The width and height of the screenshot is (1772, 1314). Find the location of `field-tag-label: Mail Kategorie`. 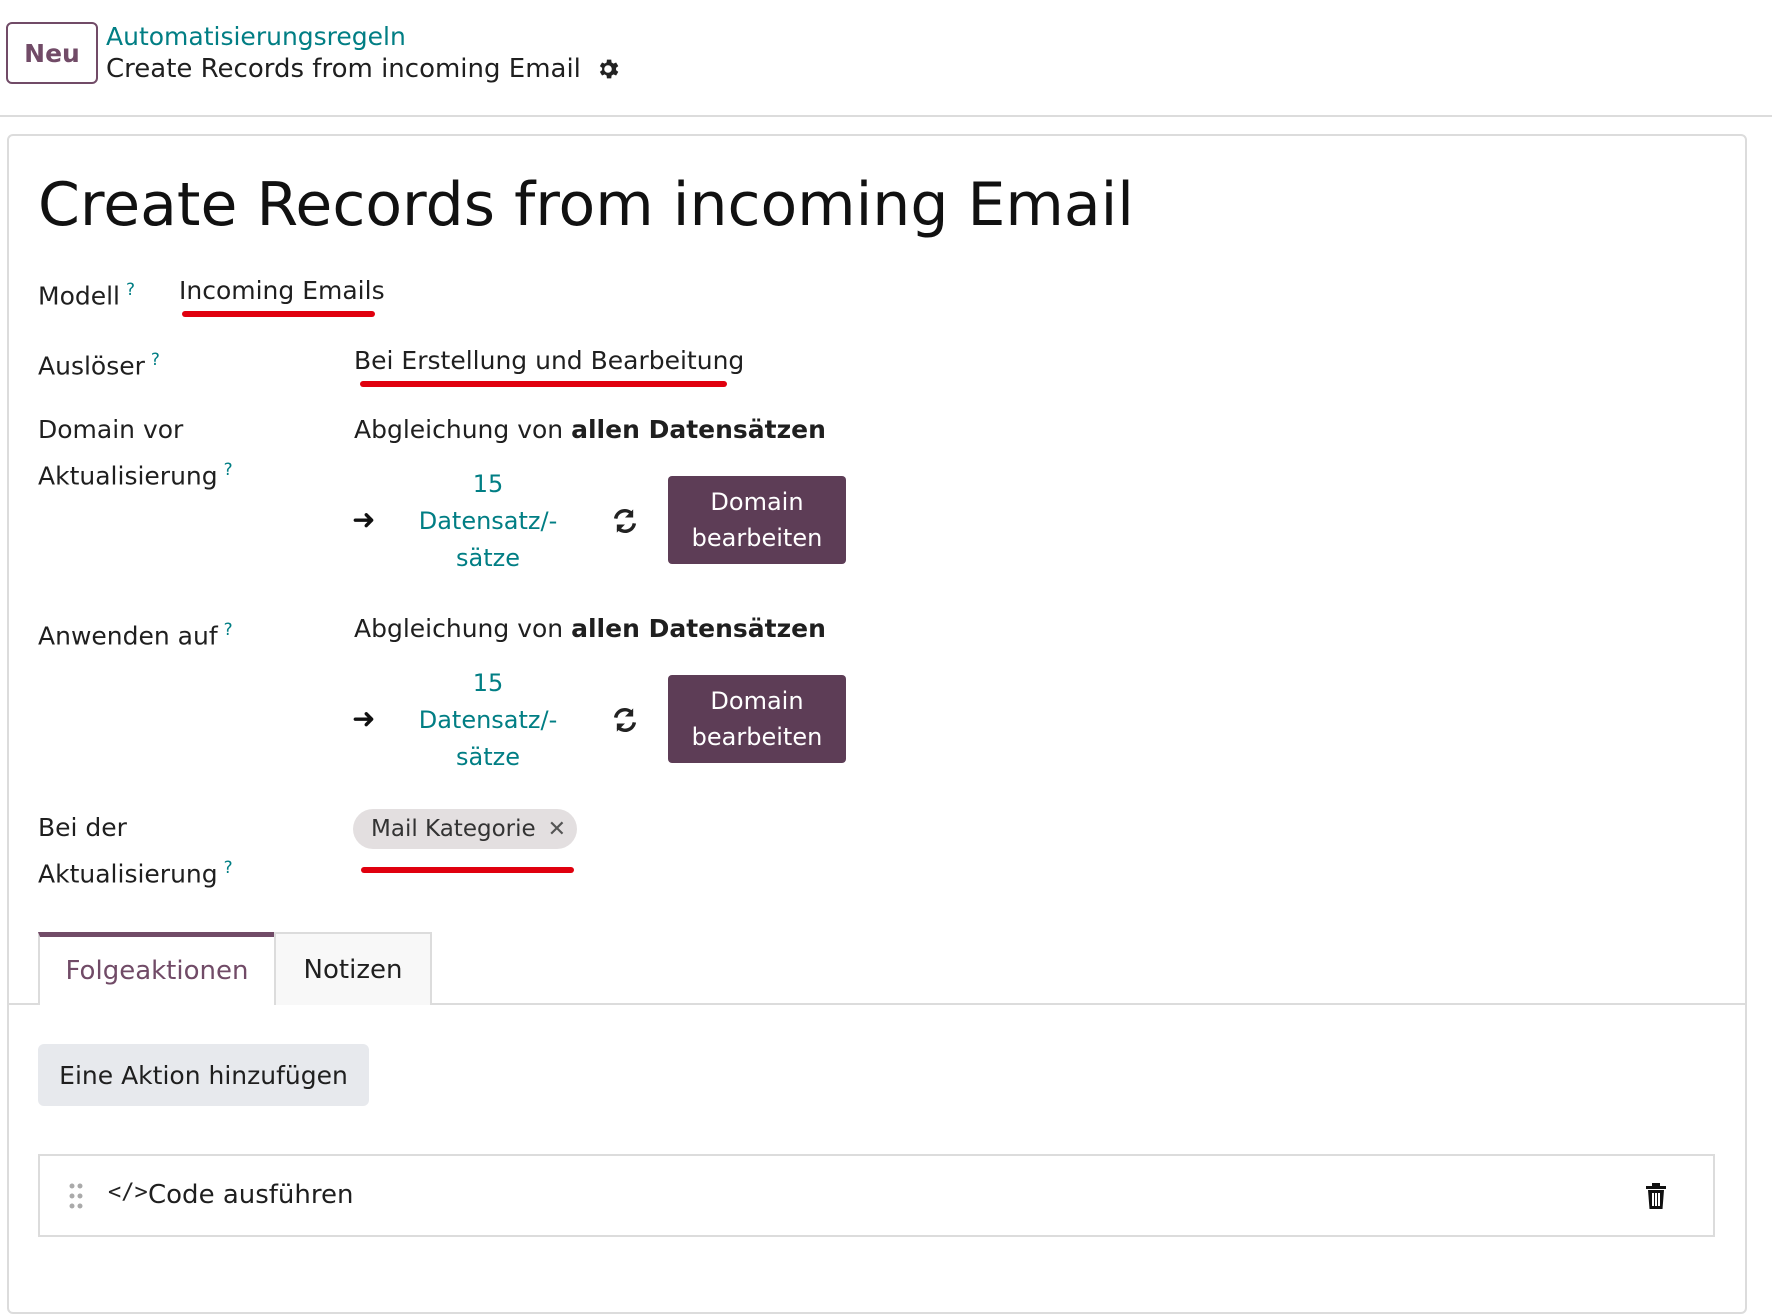

field-tag-label: Mail Kategorie is located at coordinates (453, 829).